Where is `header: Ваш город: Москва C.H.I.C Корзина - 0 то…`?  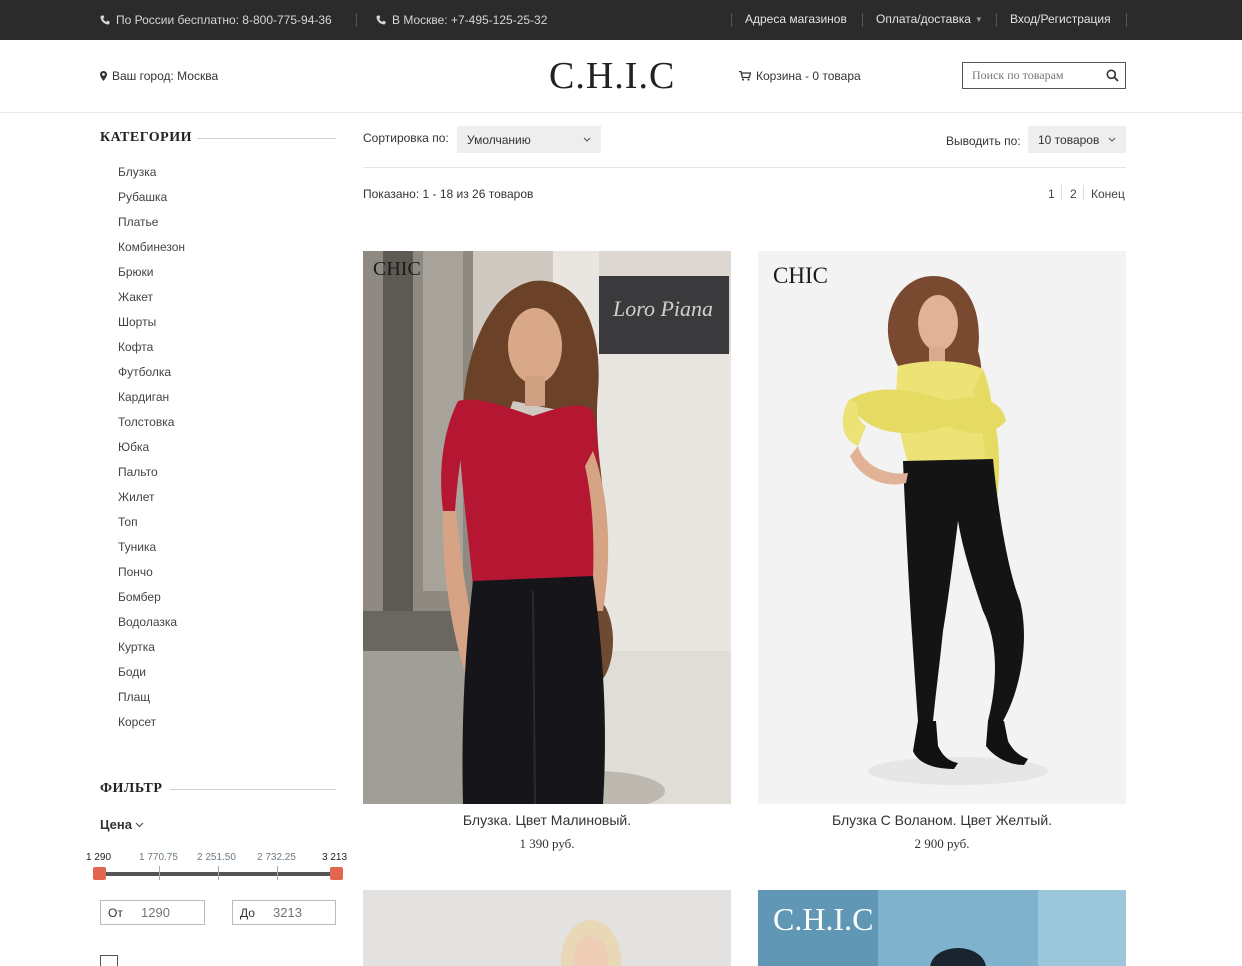
header: Ваш город: Москва C.H.I.C Корзина - 0 то… is located at coordinates (621, 76).